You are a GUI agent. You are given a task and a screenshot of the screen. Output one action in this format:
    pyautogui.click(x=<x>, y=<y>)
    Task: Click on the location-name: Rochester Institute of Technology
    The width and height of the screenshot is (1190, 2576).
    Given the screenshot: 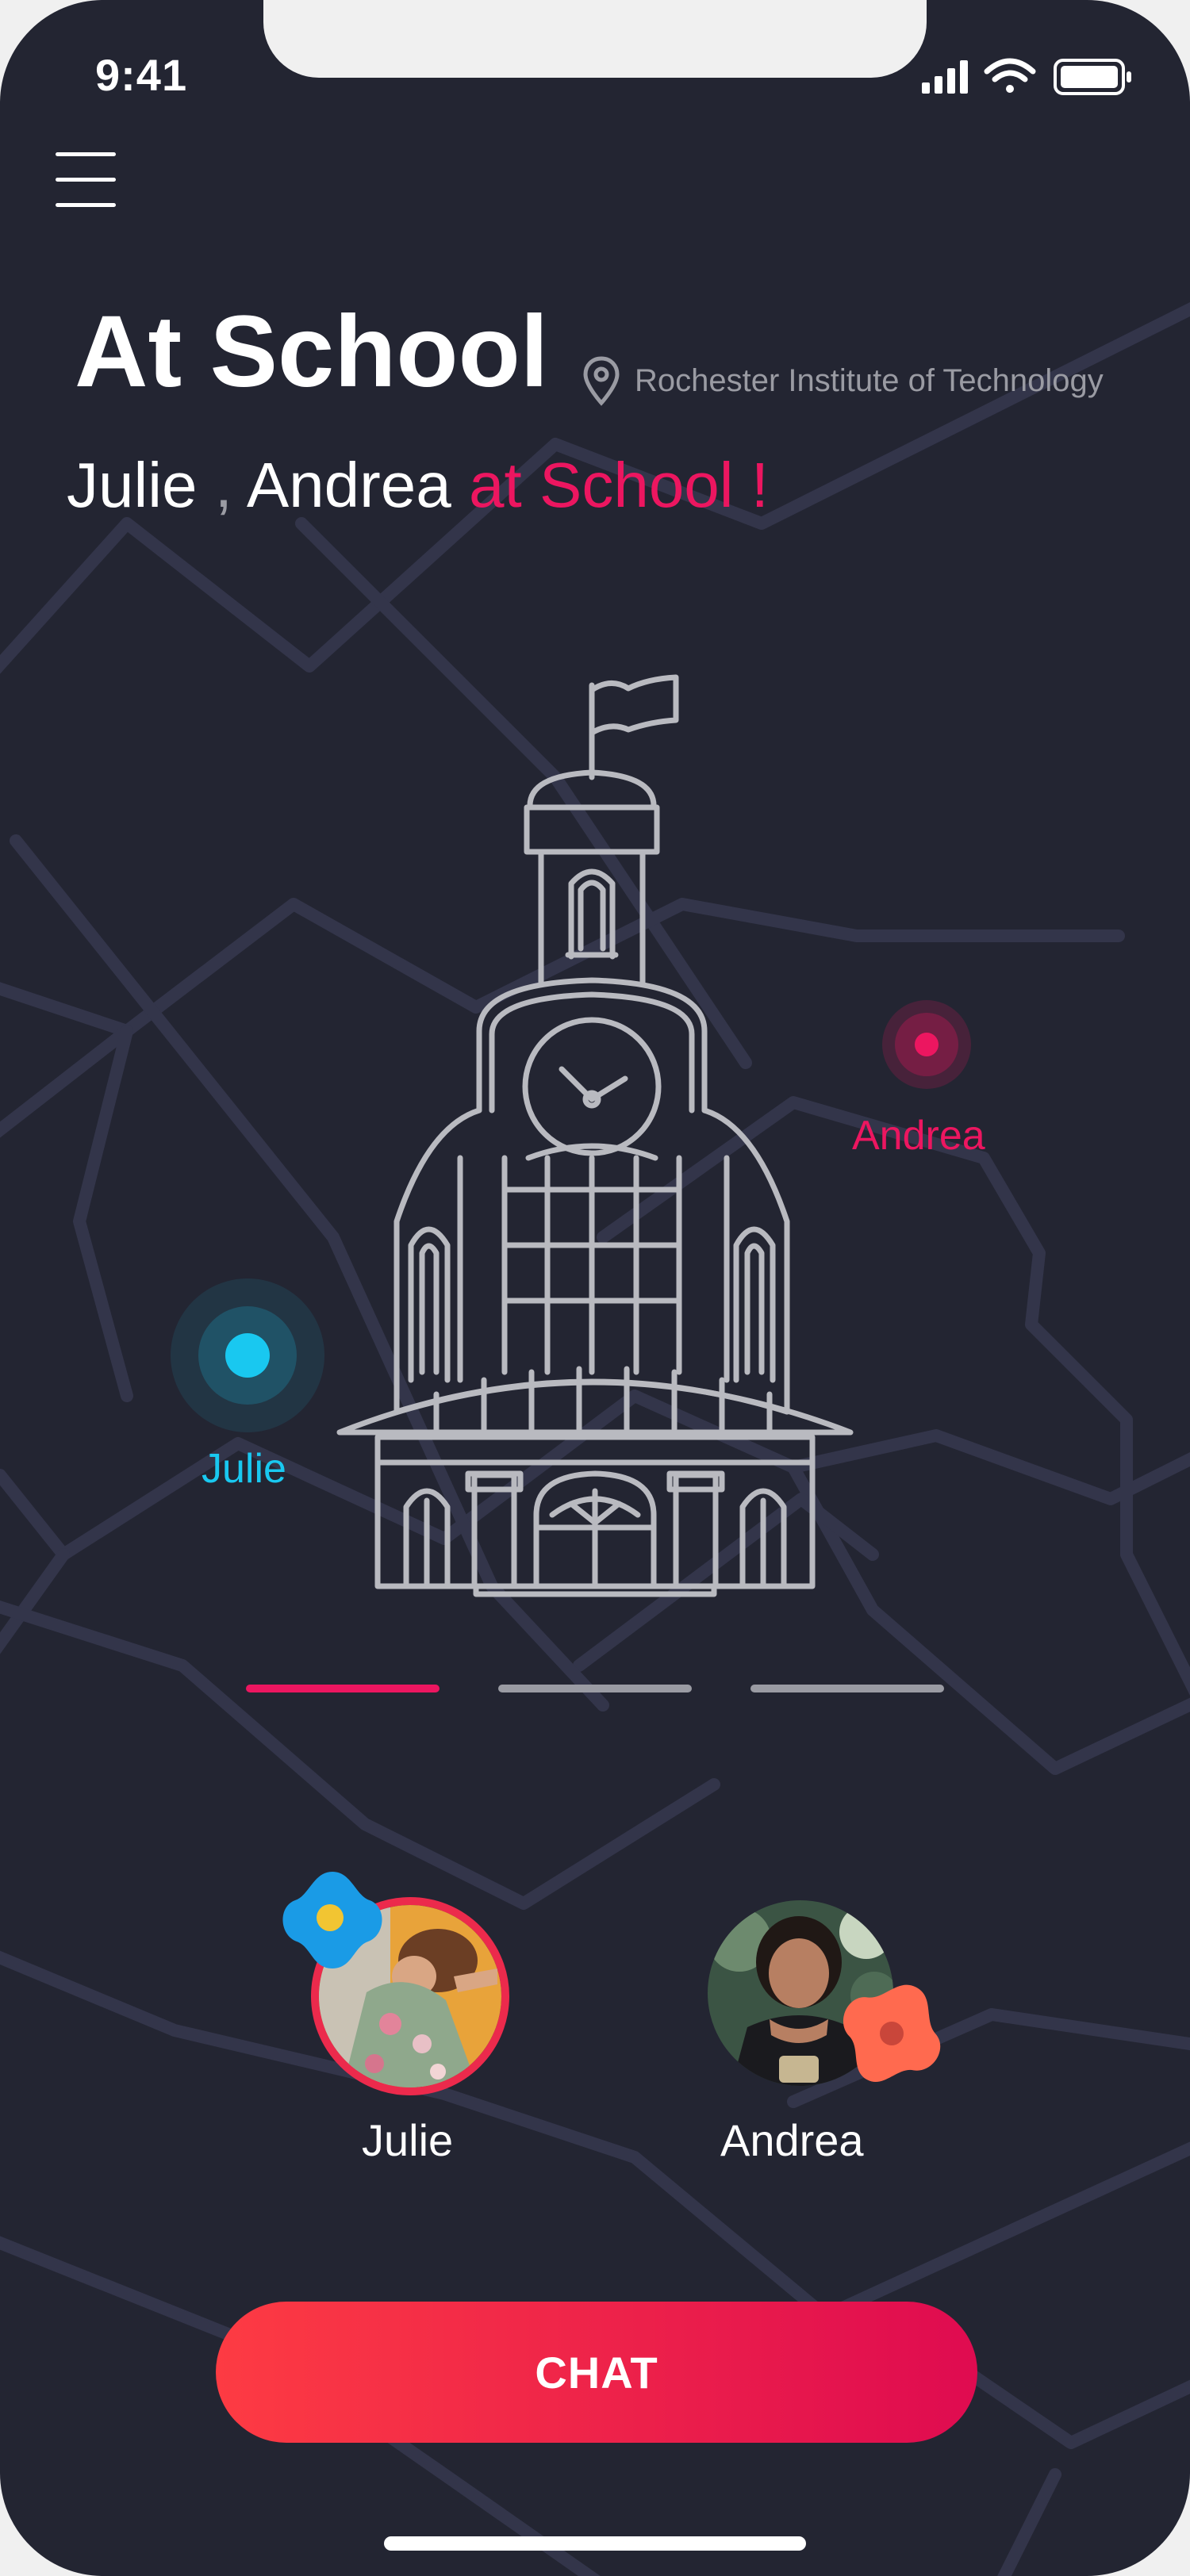 What is the action you would take?
    pyautogui.click(x=869, y=380)
    